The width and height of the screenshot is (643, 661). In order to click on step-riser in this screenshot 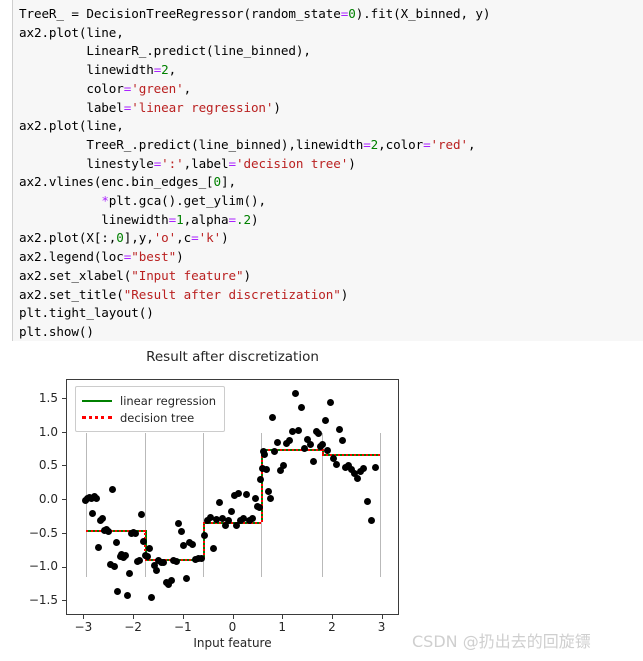, I will do `click(261, 485)`.